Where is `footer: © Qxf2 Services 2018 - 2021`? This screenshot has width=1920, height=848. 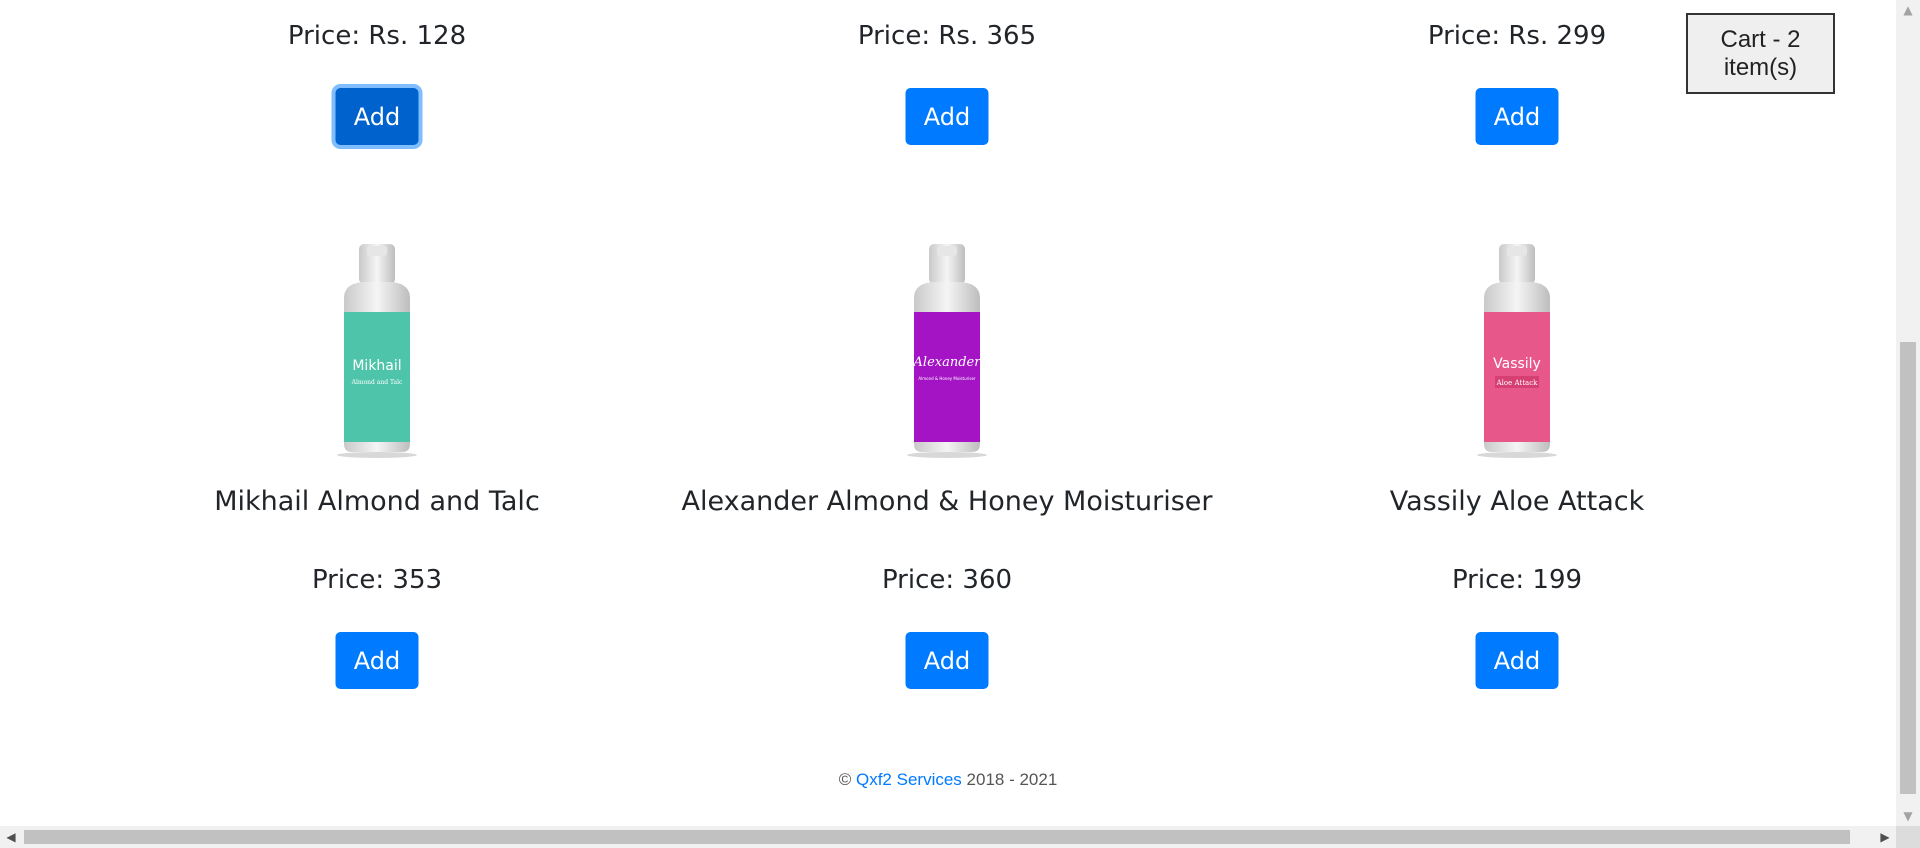 footer: © Qxf2 Services 2018 - 2021 is located at coordinates (948, 780).